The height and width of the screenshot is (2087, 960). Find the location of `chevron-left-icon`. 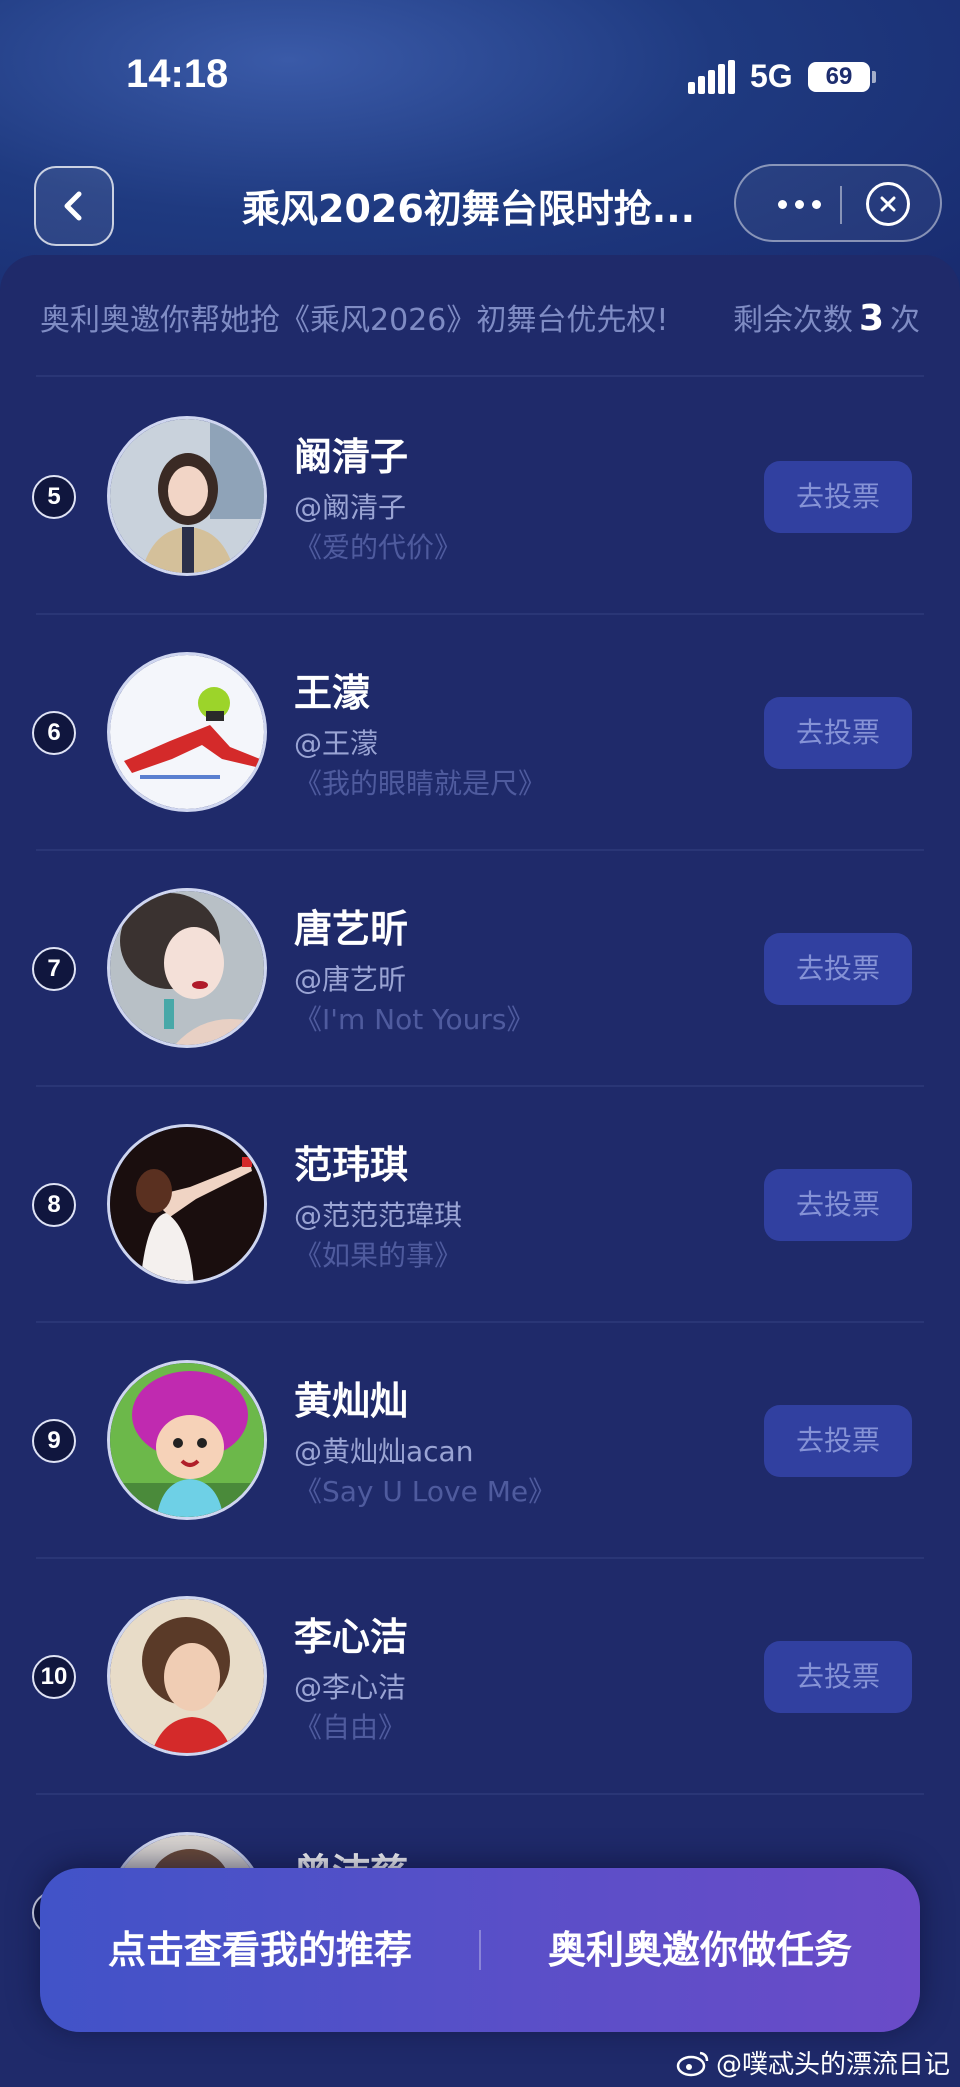

chevron-left-icon is located at coordinates (73, 206).